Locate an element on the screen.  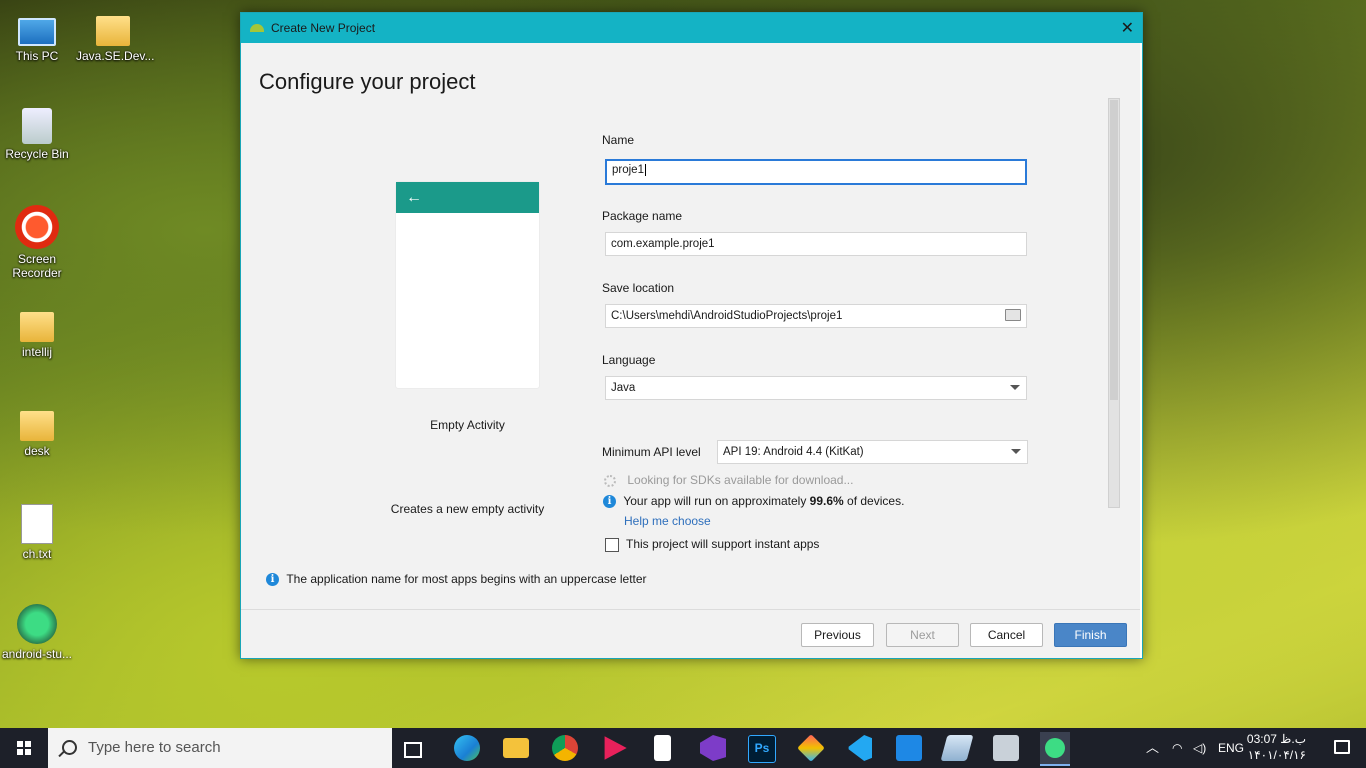
language-label: Language is located at coordinates (629, 360).